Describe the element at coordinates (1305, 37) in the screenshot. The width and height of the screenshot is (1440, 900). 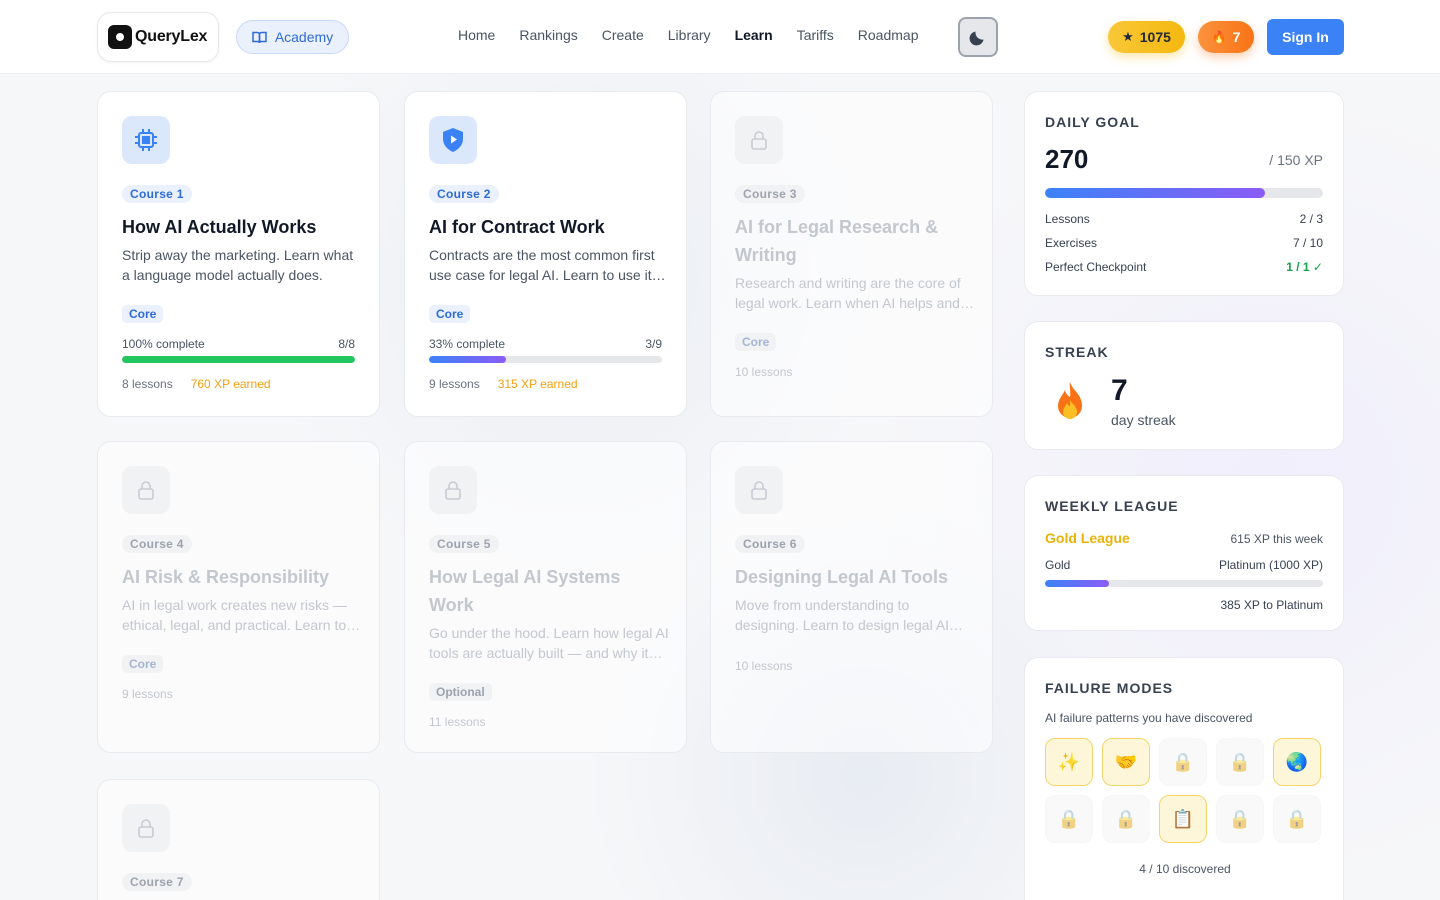
I see `sign-in-button: Sign In` at that location.